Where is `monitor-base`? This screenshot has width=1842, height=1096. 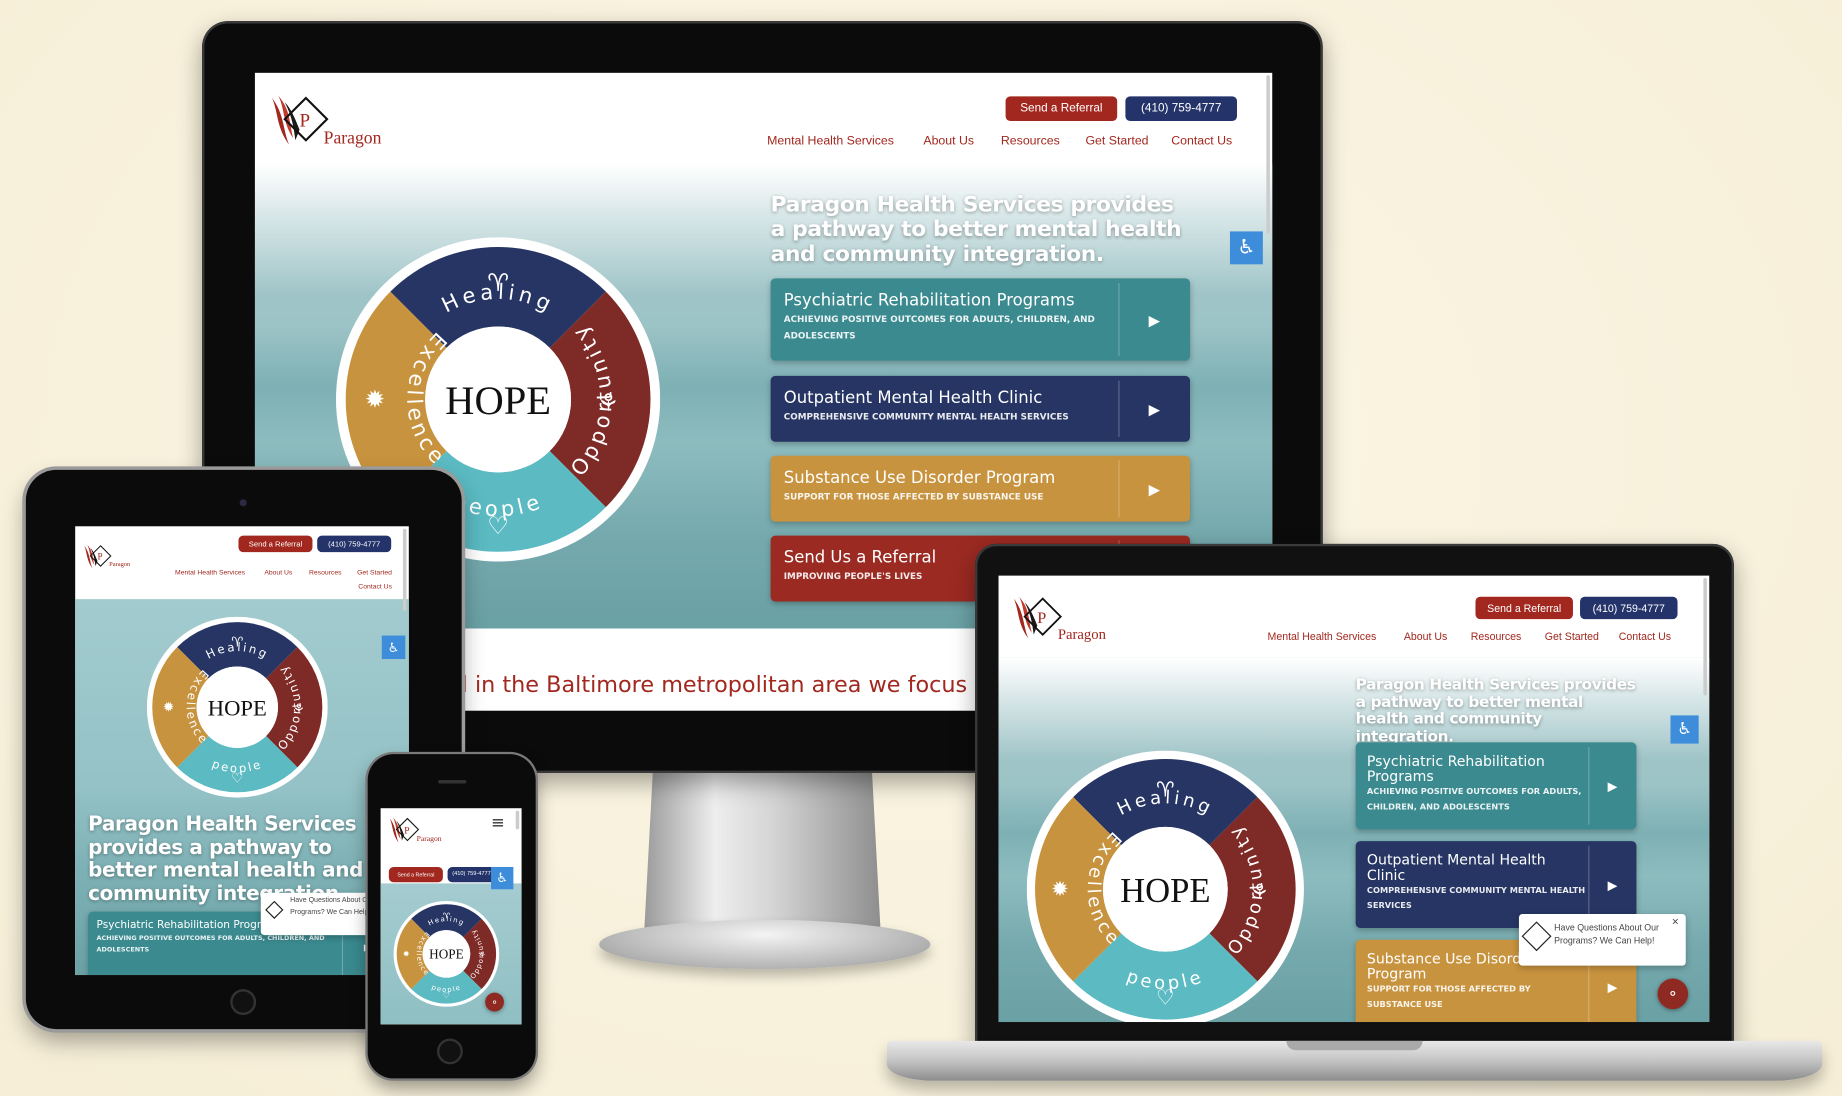
monitor-base is located at coordinates (765, 944).